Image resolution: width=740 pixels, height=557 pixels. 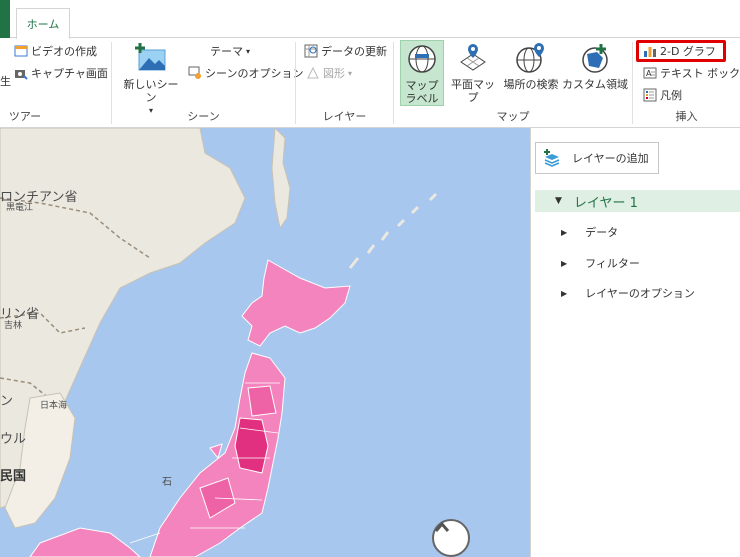 What do you see at coordinates (20, 208) in the screenshot?
I see `map-label-heilongjiang-small: 黒竜江` at bounding box center [20, 208].